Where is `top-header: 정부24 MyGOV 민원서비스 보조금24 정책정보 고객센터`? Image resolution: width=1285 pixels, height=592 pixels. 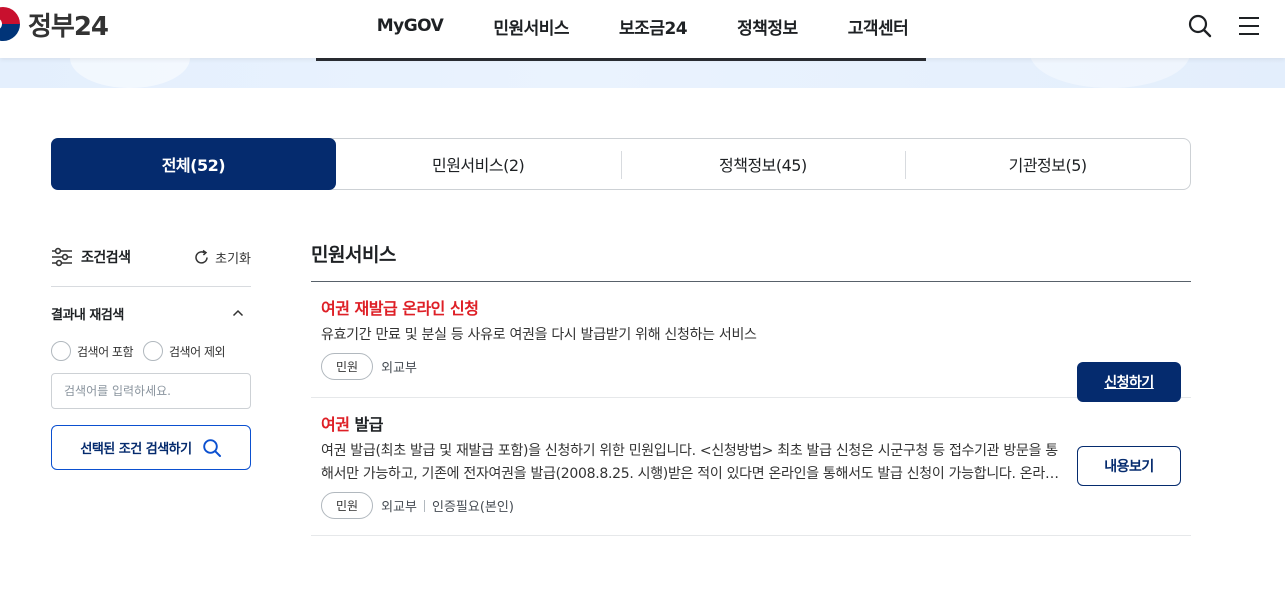 top-header: 정부24 MyGOV 민원서비스 보조금24 정책정보 고객센터 is located at coordinates (642, 29).